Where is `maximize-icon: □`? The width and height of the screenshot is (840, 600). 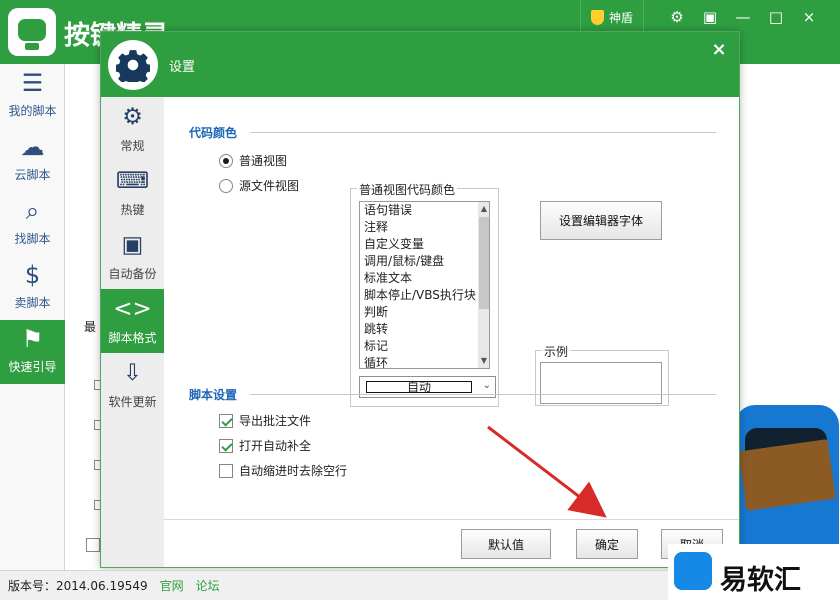
maximize-icon: □ is located at coordinates (776, 17).